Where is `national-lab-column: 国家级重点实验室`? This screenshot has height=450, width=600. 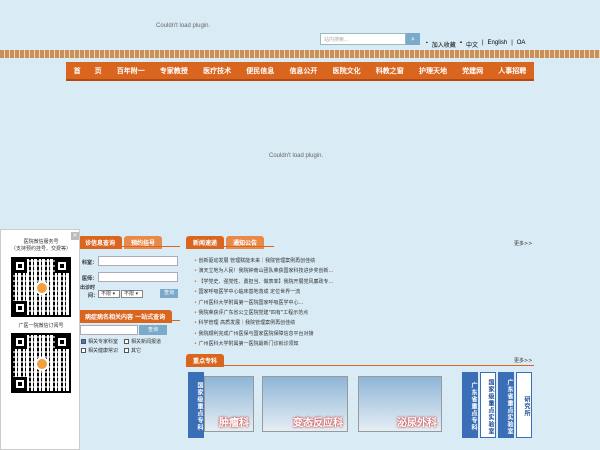
national-lab-column: 国家级重点实验室 is located at coordinates (488, 405).